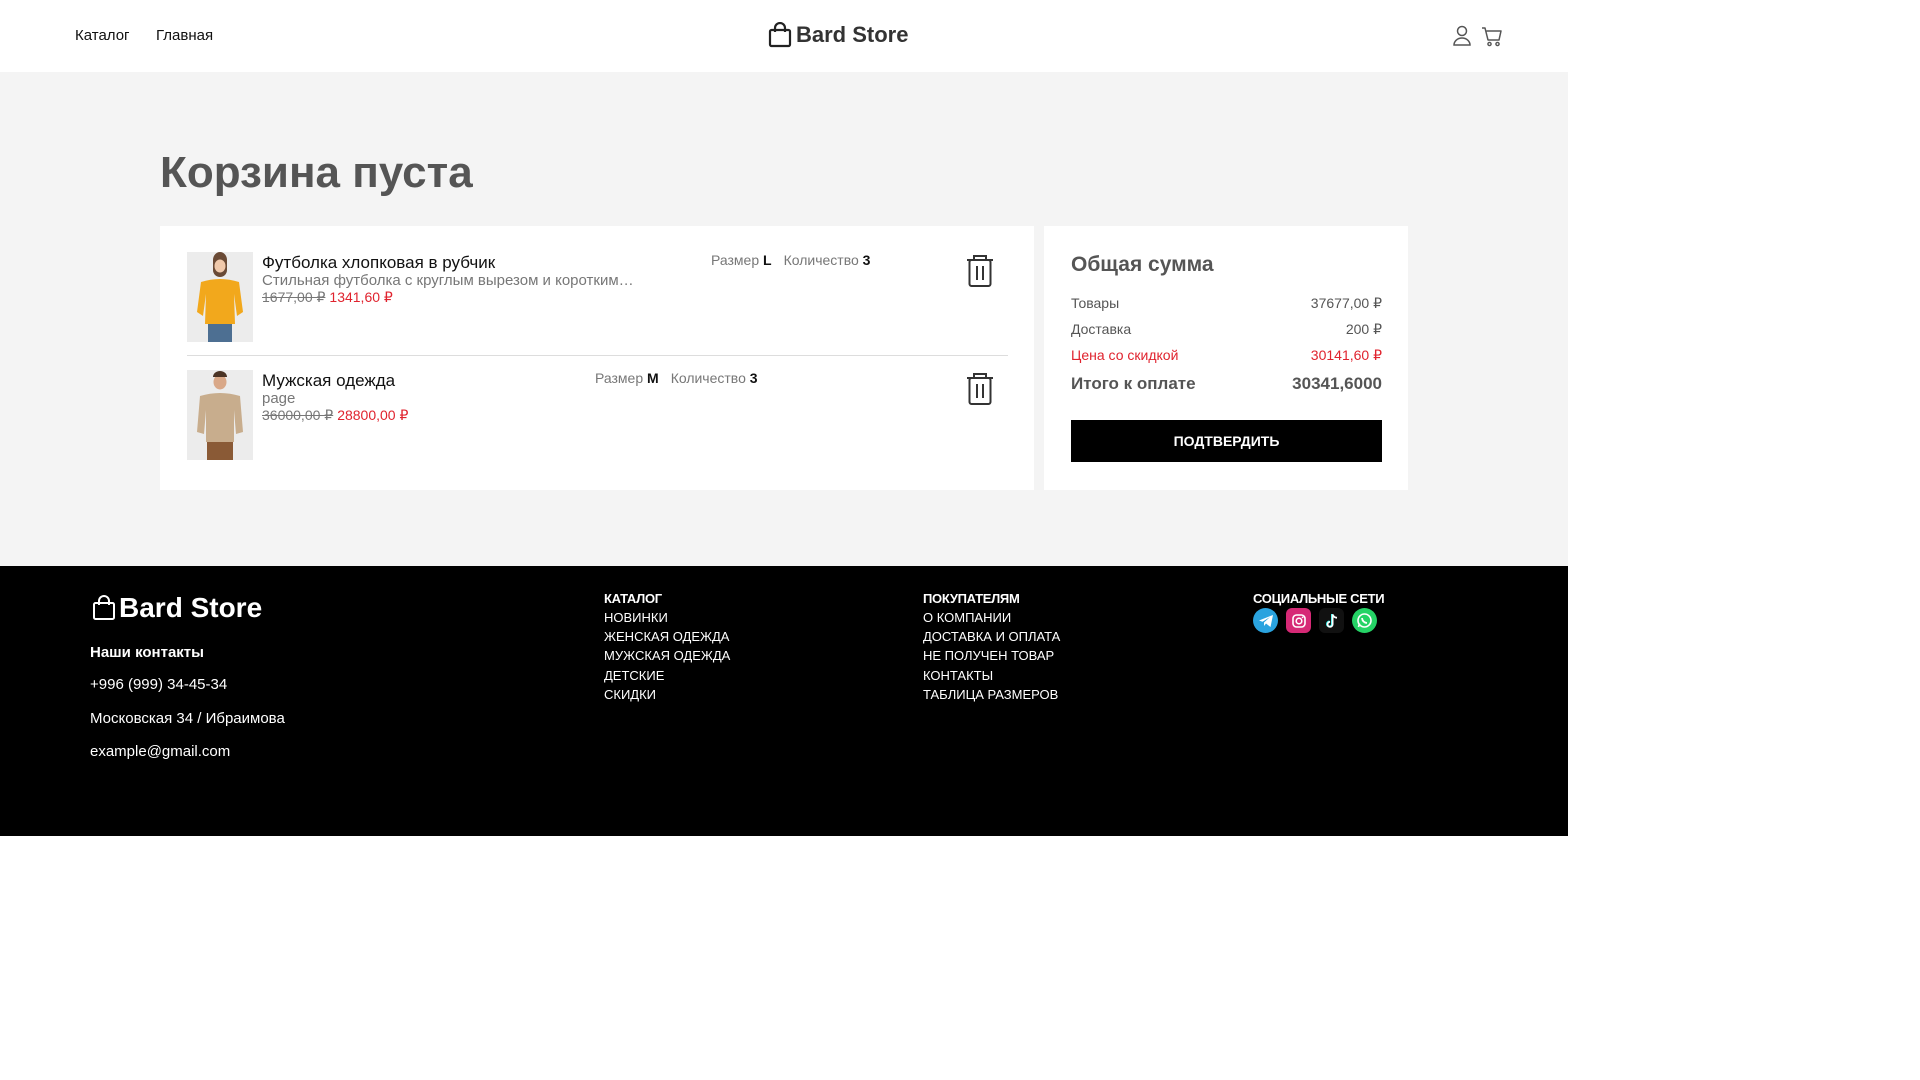 The width and height of the screenshot is (1920, 1080). I want to click on footer-link-kids: ДЕТСКИЕ, so click(667, 675).